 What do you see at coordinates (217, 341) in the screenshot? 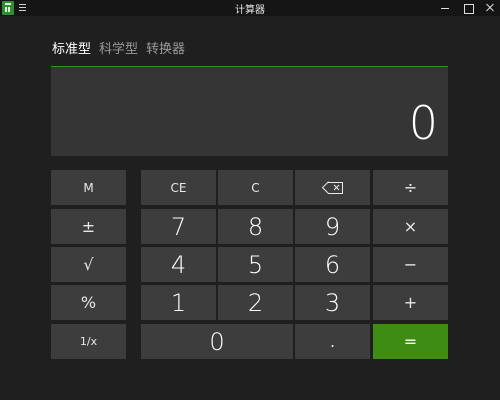
I see `digit-0-button: 0` at bounding box center [217, 341].